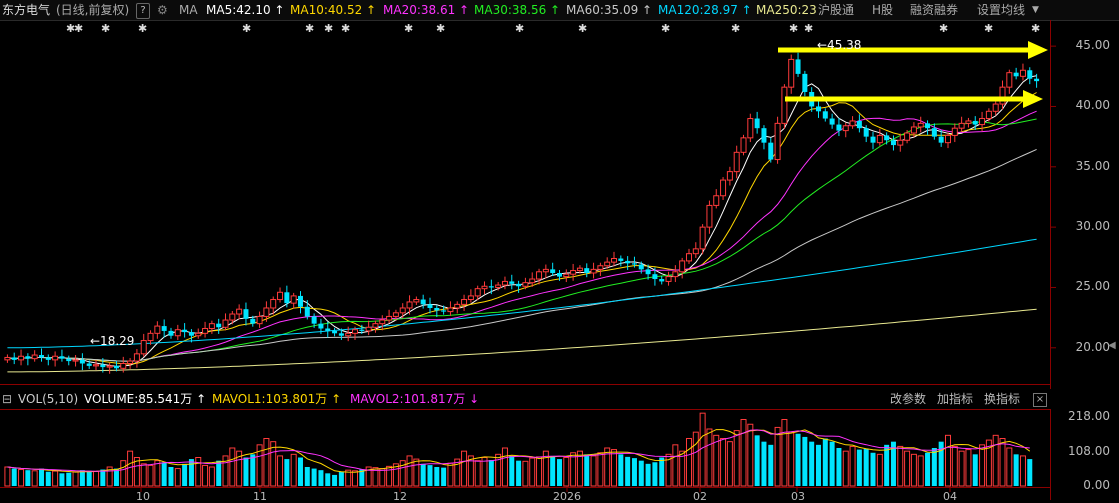  What do you see at coordinates (1092, 346) in the screenshot?
I see `price-axis-label: 20.00` at bounding box center [1092, 346].